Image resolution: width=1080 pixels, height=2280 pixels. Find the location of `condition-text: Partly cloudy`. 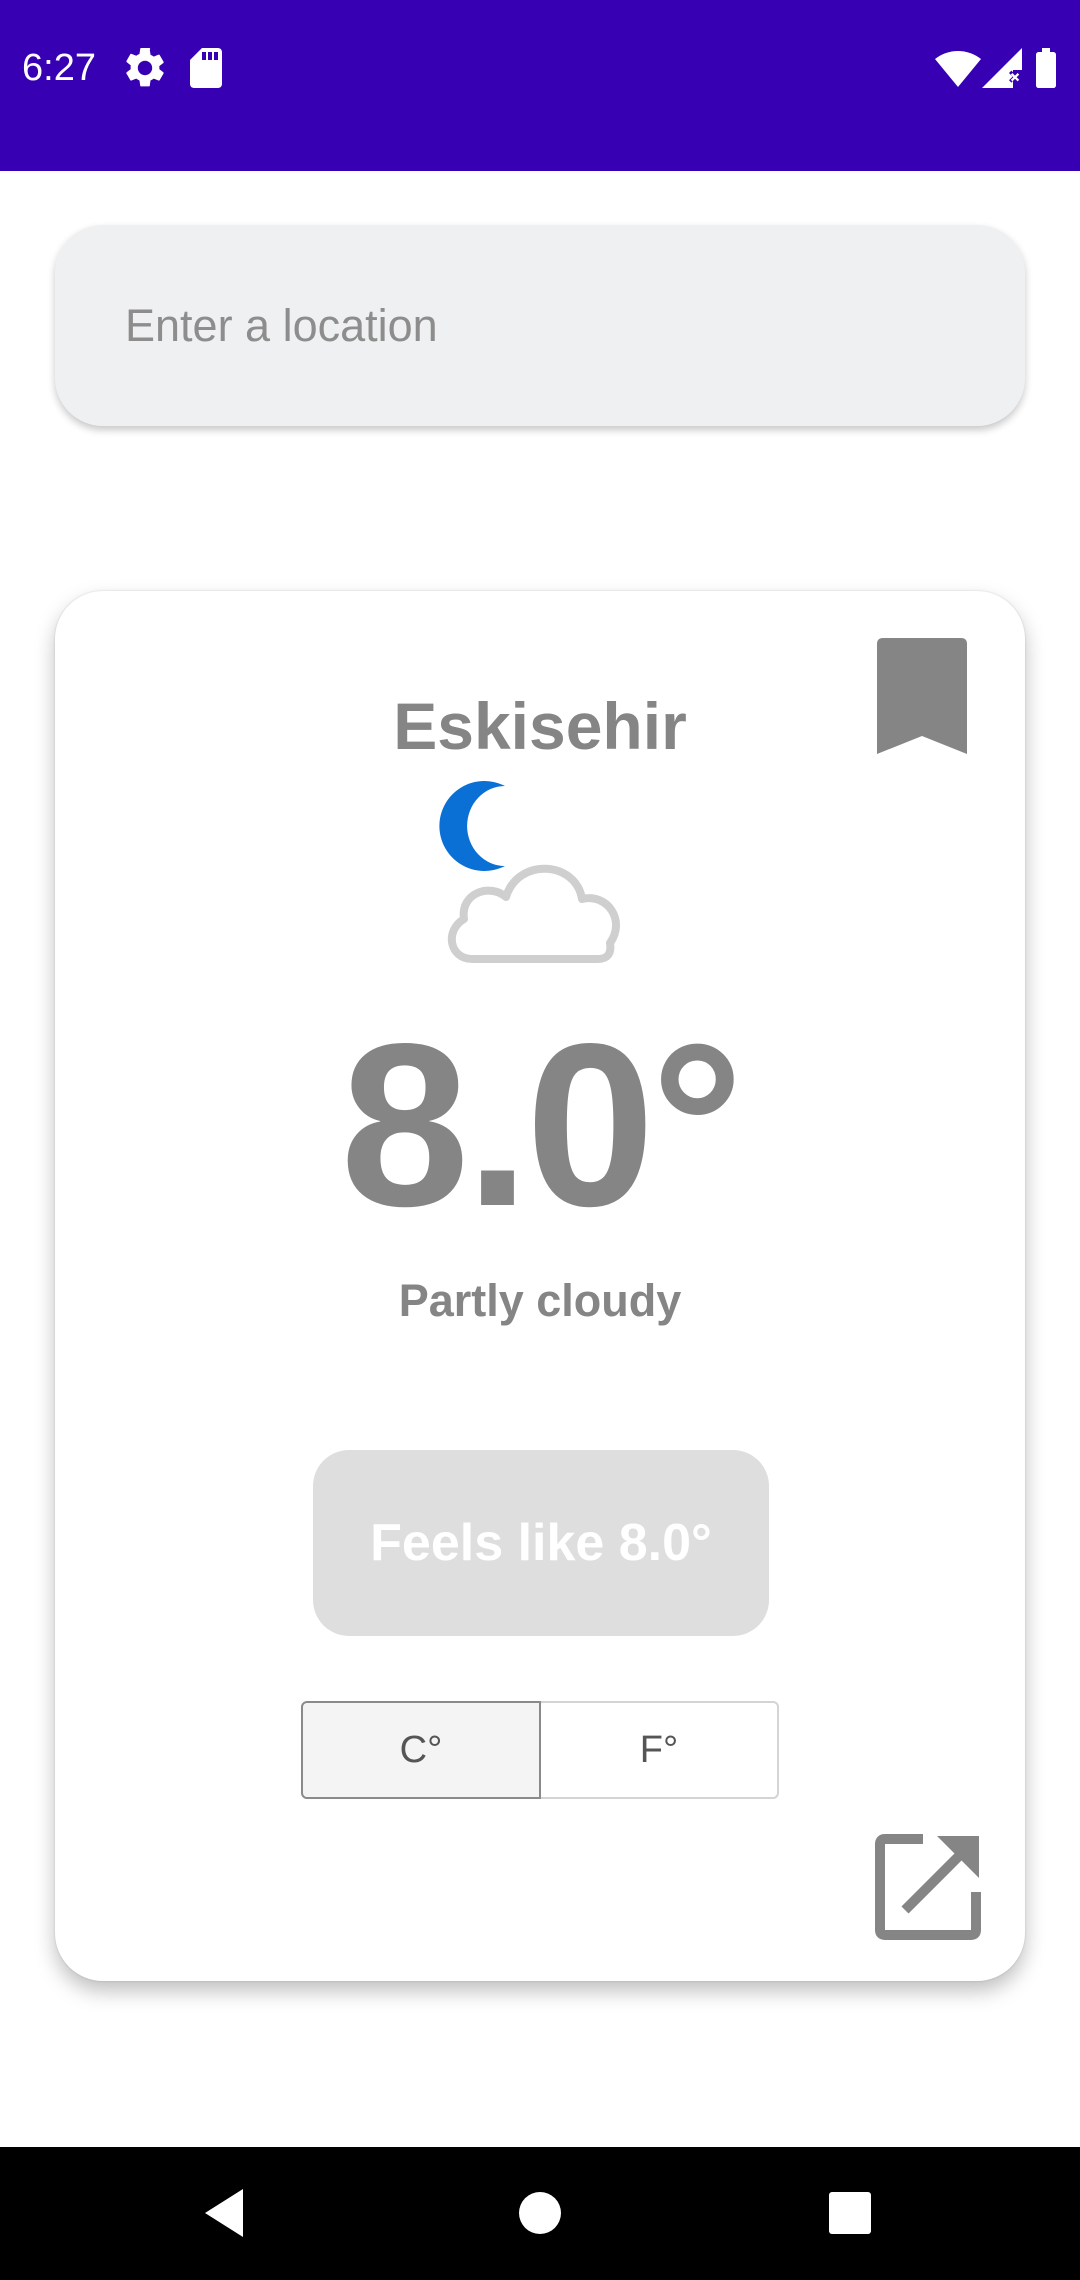

condition-text: Partly cloudy is located at coordinates (540, 1300).